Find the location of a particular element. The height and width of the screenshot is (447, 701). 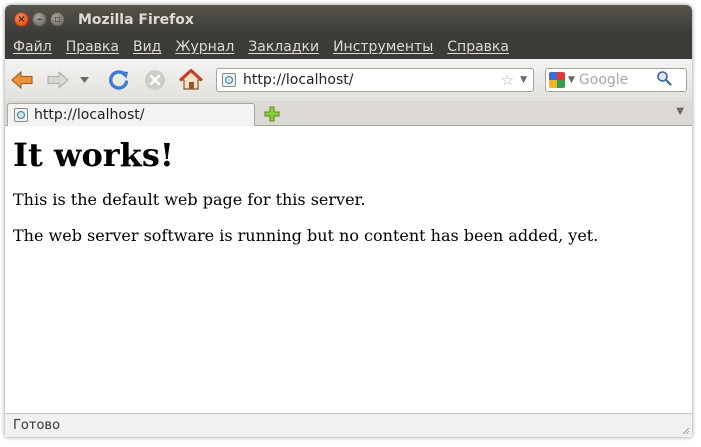

url-bar: http://localhost/ ☆ ▼ is located at coordinates (375, 80).